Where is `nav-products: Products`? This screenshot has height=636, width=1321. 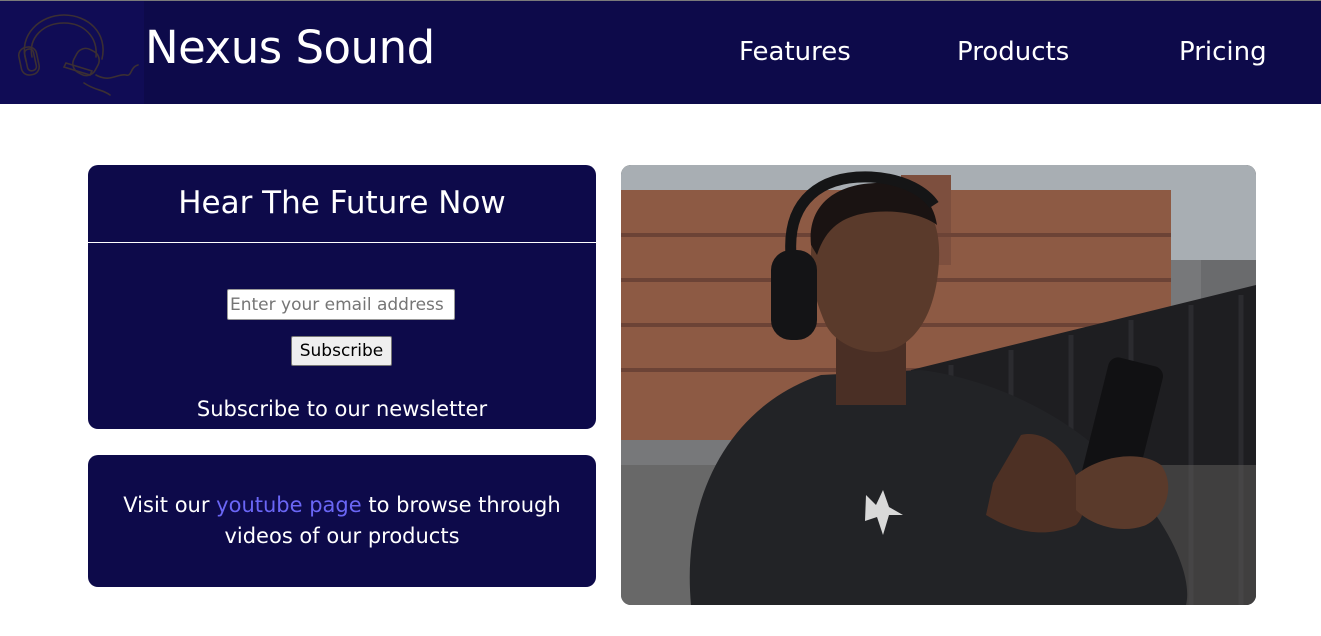
nav-products: Products is located at coordinates (1013, 52).